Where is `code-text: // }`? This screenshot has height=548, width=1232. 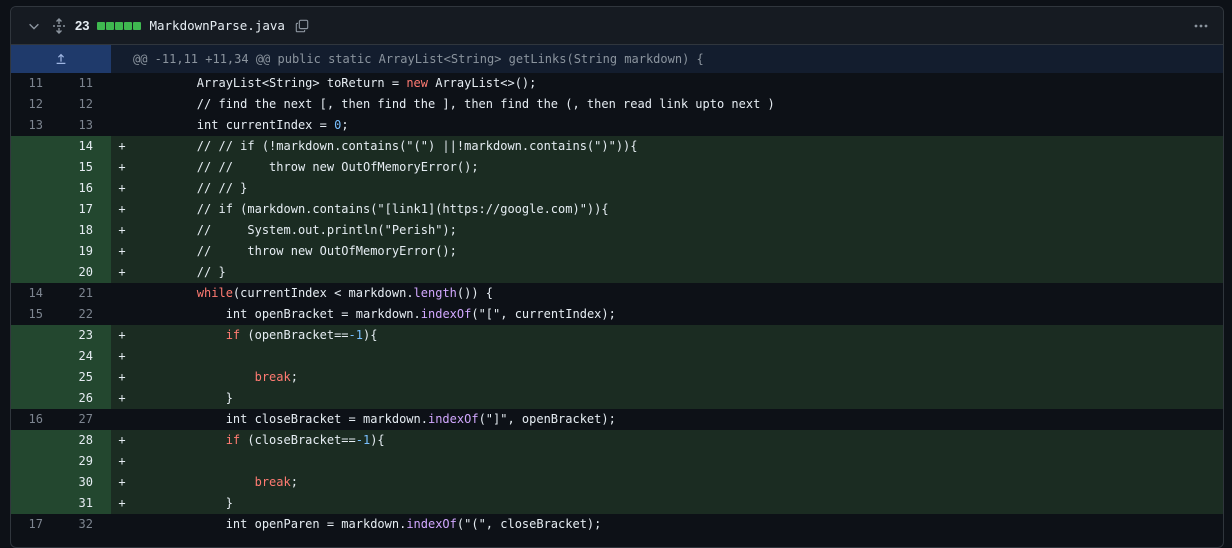
code-text: // } is located at coordinates (182, 272).